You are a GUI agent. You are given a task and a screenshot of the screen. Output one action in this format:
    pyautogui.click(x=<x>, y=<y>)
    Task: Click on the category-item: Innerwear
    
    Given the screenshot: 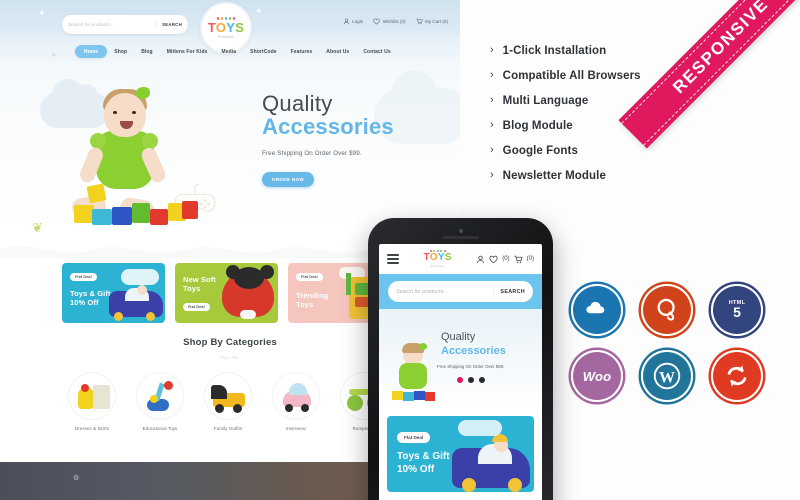 What is the action you would take?
    pyautogui.click(x=296, y=401)
    